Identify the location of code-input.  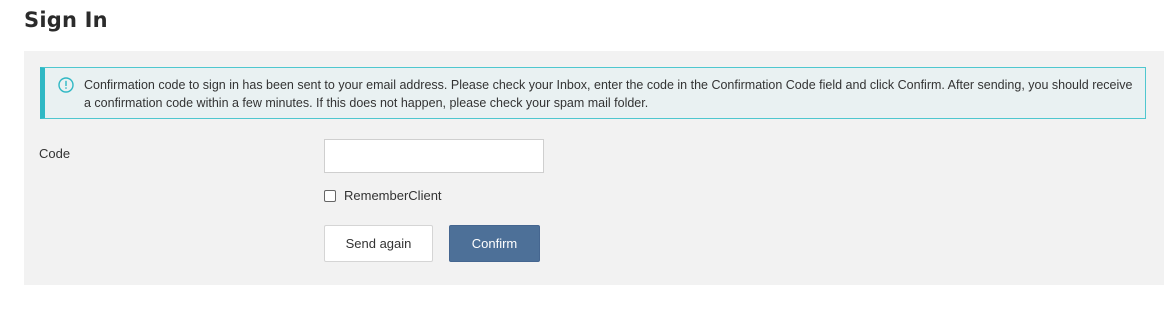
(434, 156).